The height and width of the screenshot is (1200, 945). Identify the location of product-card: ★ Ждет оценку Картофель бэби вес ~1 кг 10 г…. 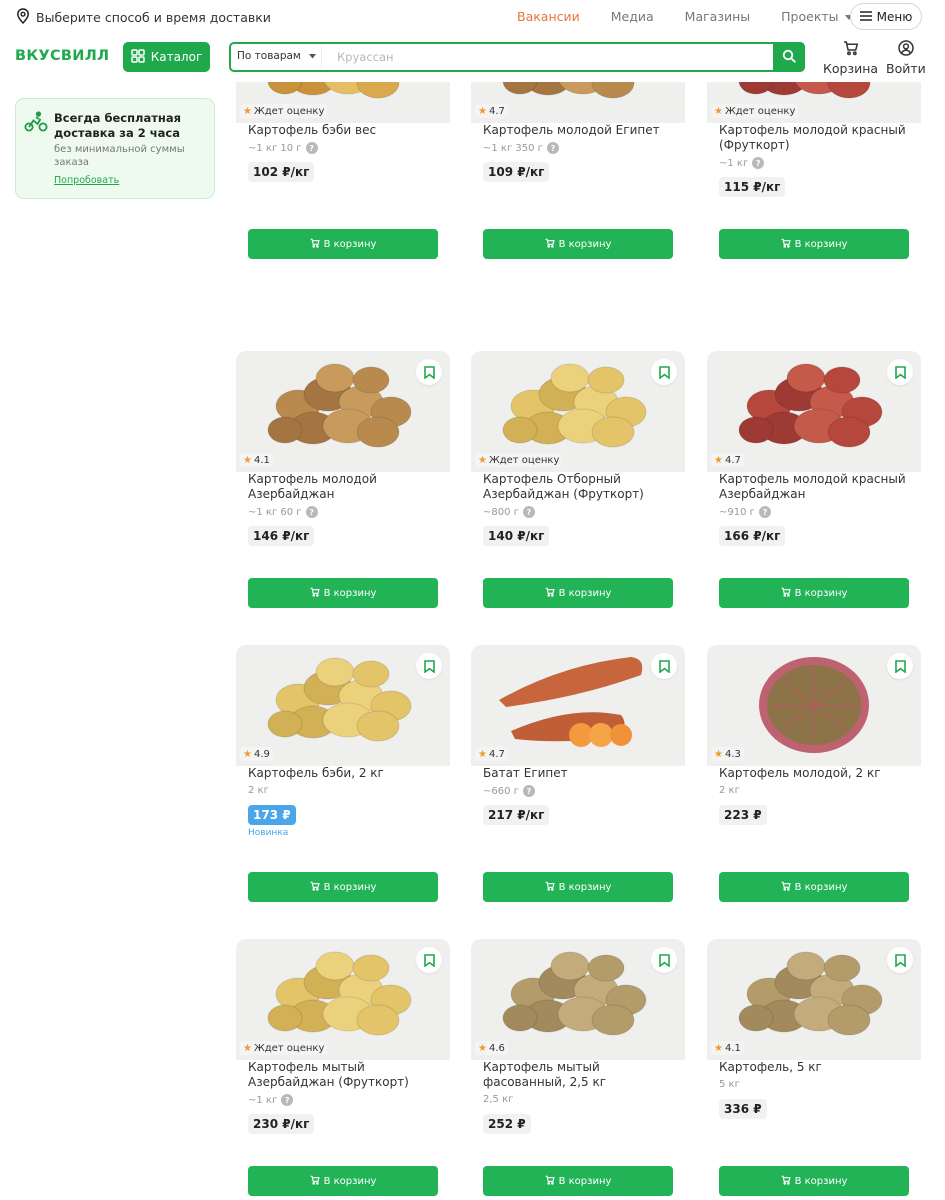
(339, 174).